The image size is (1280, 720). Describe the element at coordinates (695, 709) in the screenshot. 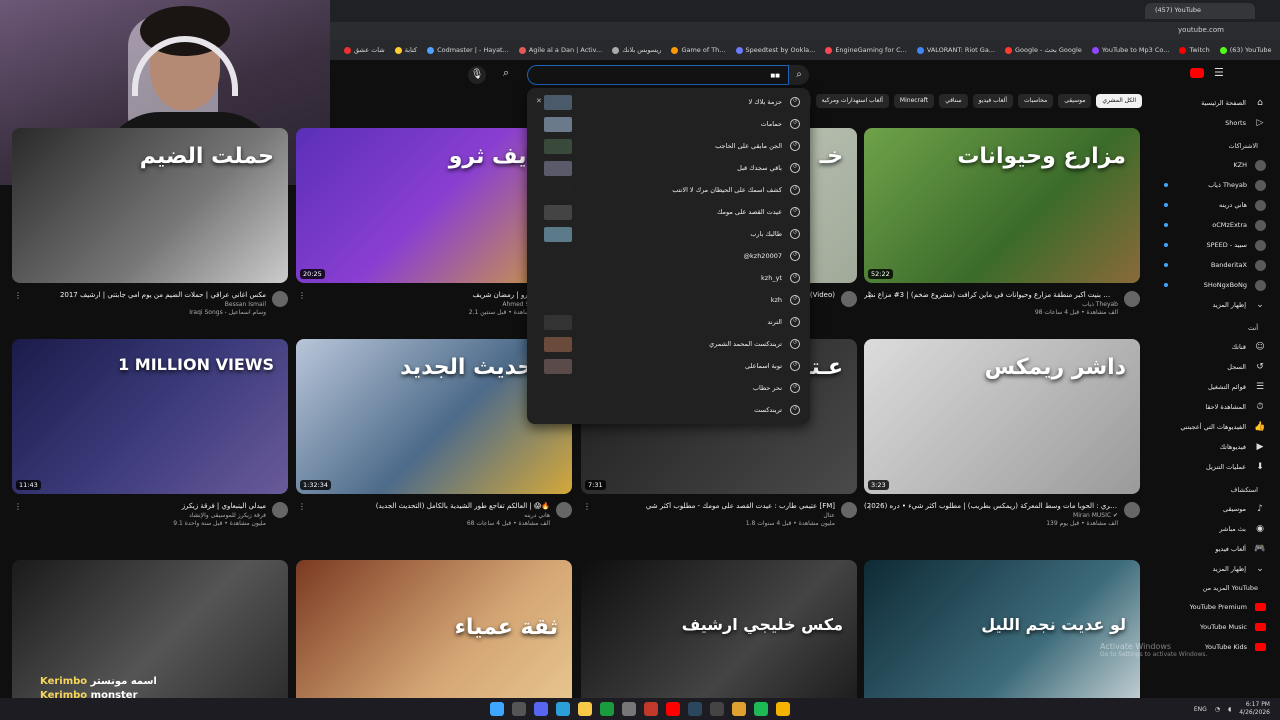

I see `steam-icon` at that location.